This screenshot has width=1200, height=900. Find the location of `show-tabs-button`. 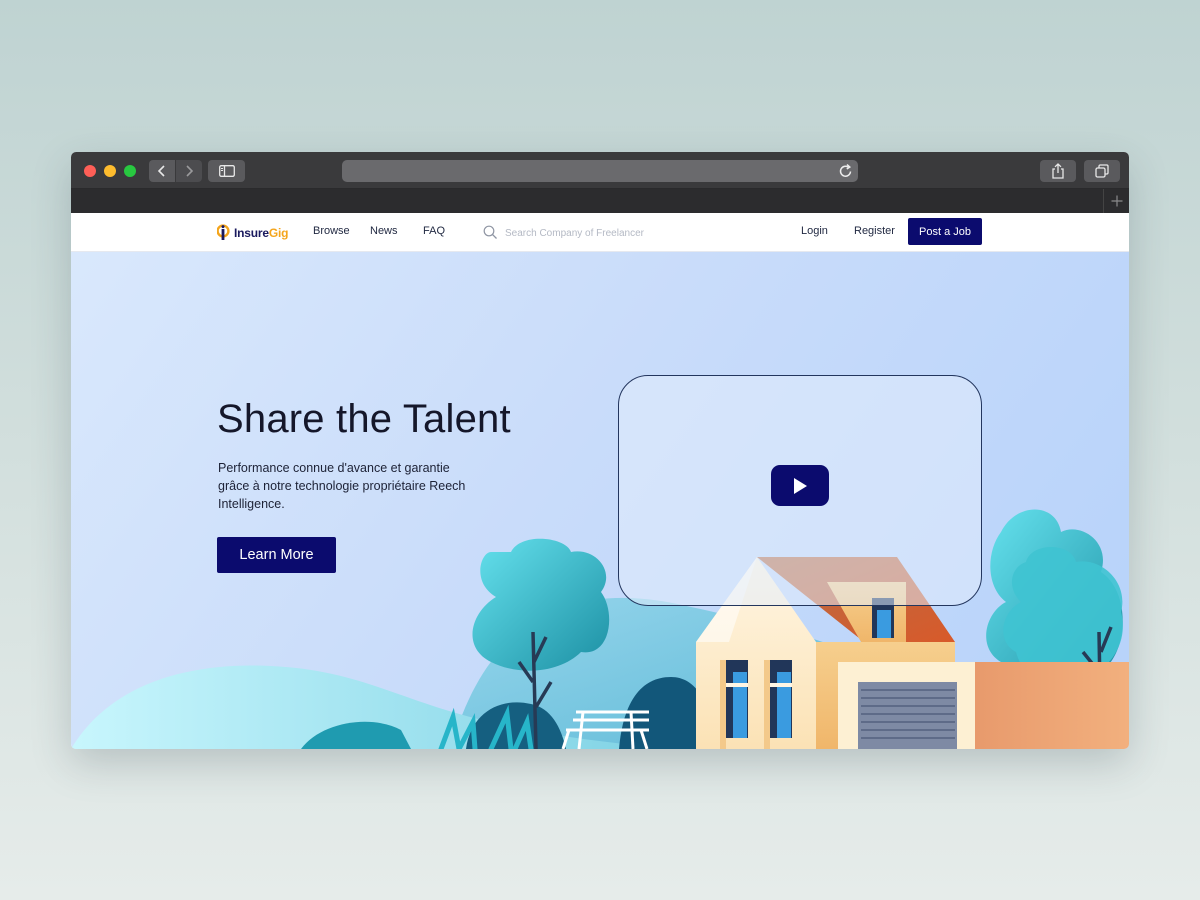

show-tabs-button is located at coordinates (1102, 171).